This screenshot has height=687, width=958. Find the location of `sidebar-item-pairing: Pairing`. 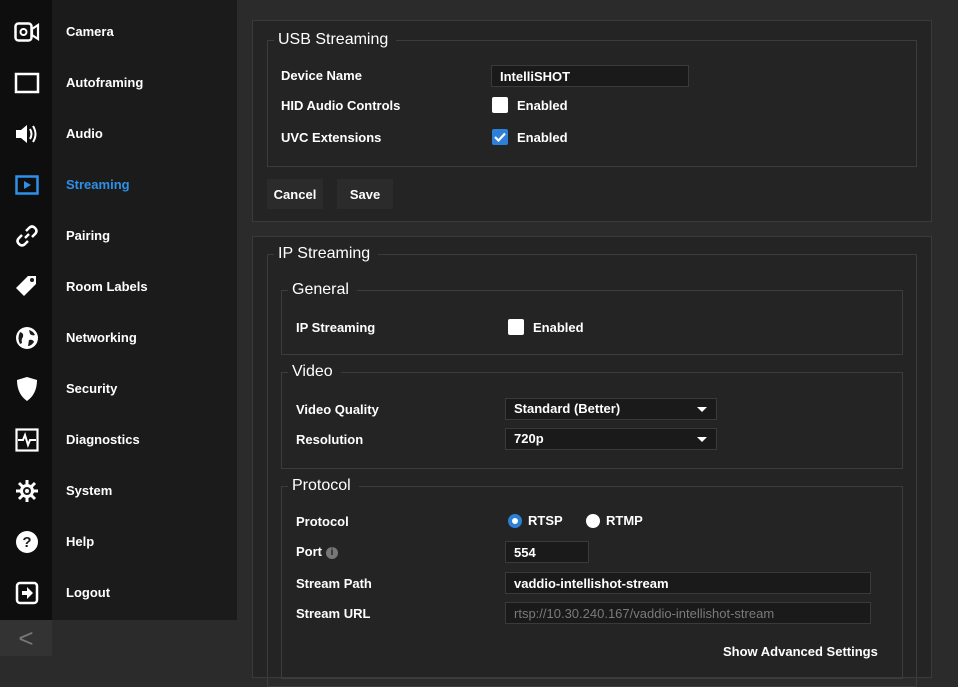

sidebar-item-pairing: Pairing is located at coordinates (118, 235).